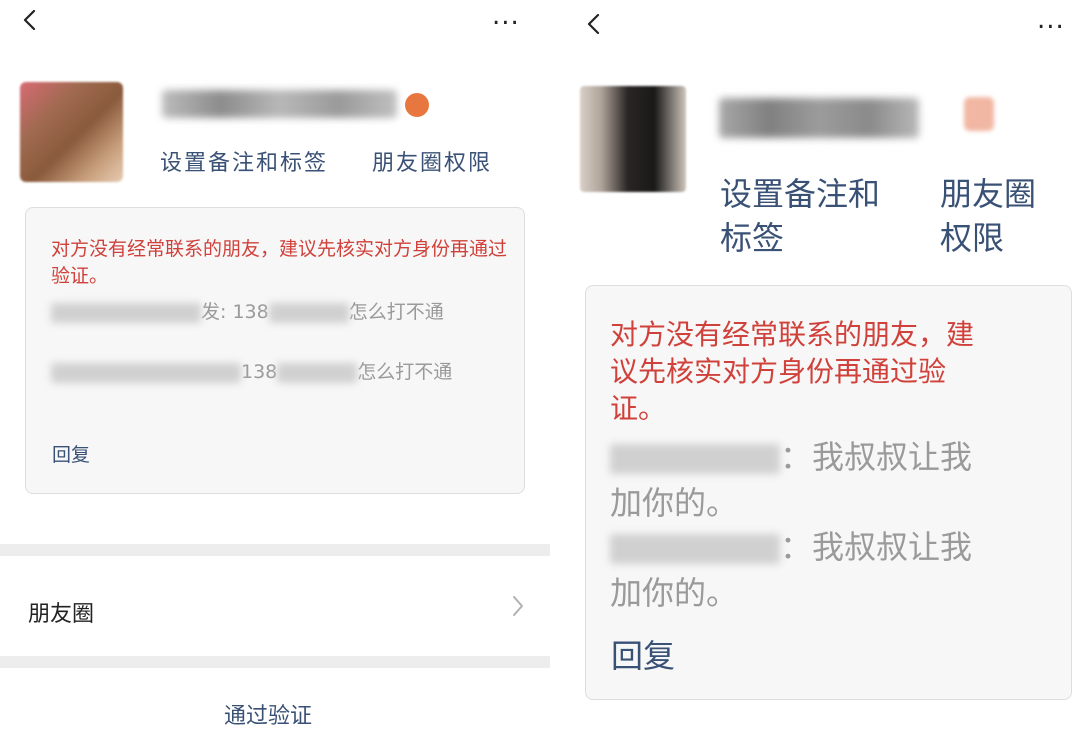 This screenshot has width=1080, height=750. What do you see at coordinates (752, 238) in the screenshot?
I see `set-remark-line: 标签` at bounding box center [752, 238].